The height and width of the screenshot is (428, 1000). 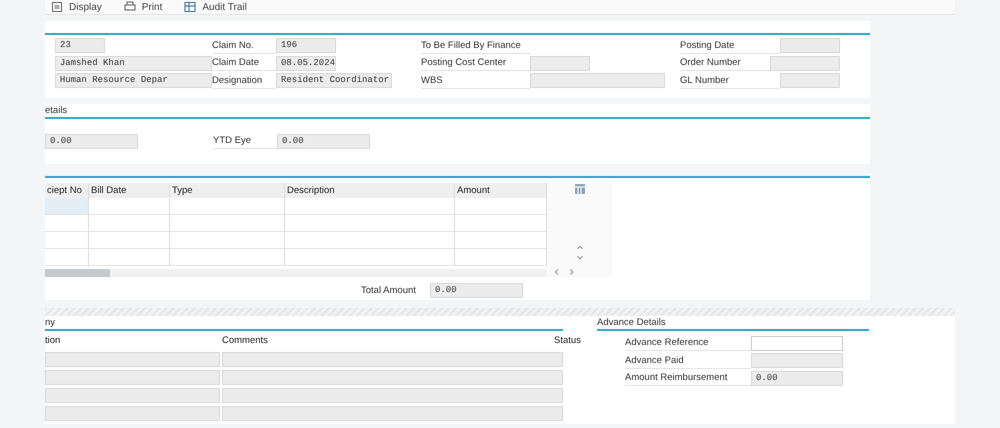 I want to click on column-header: ciept No, so click(x=67, y=190).